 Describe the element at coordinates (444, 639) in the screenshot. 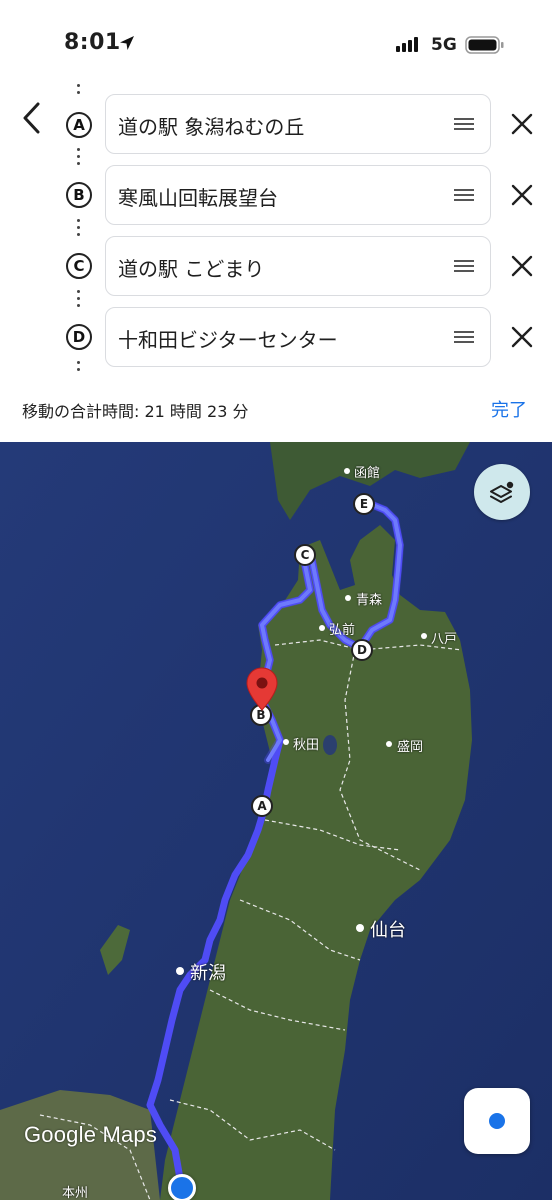

I see `city-label-hachinohe: 八戸` at that location.